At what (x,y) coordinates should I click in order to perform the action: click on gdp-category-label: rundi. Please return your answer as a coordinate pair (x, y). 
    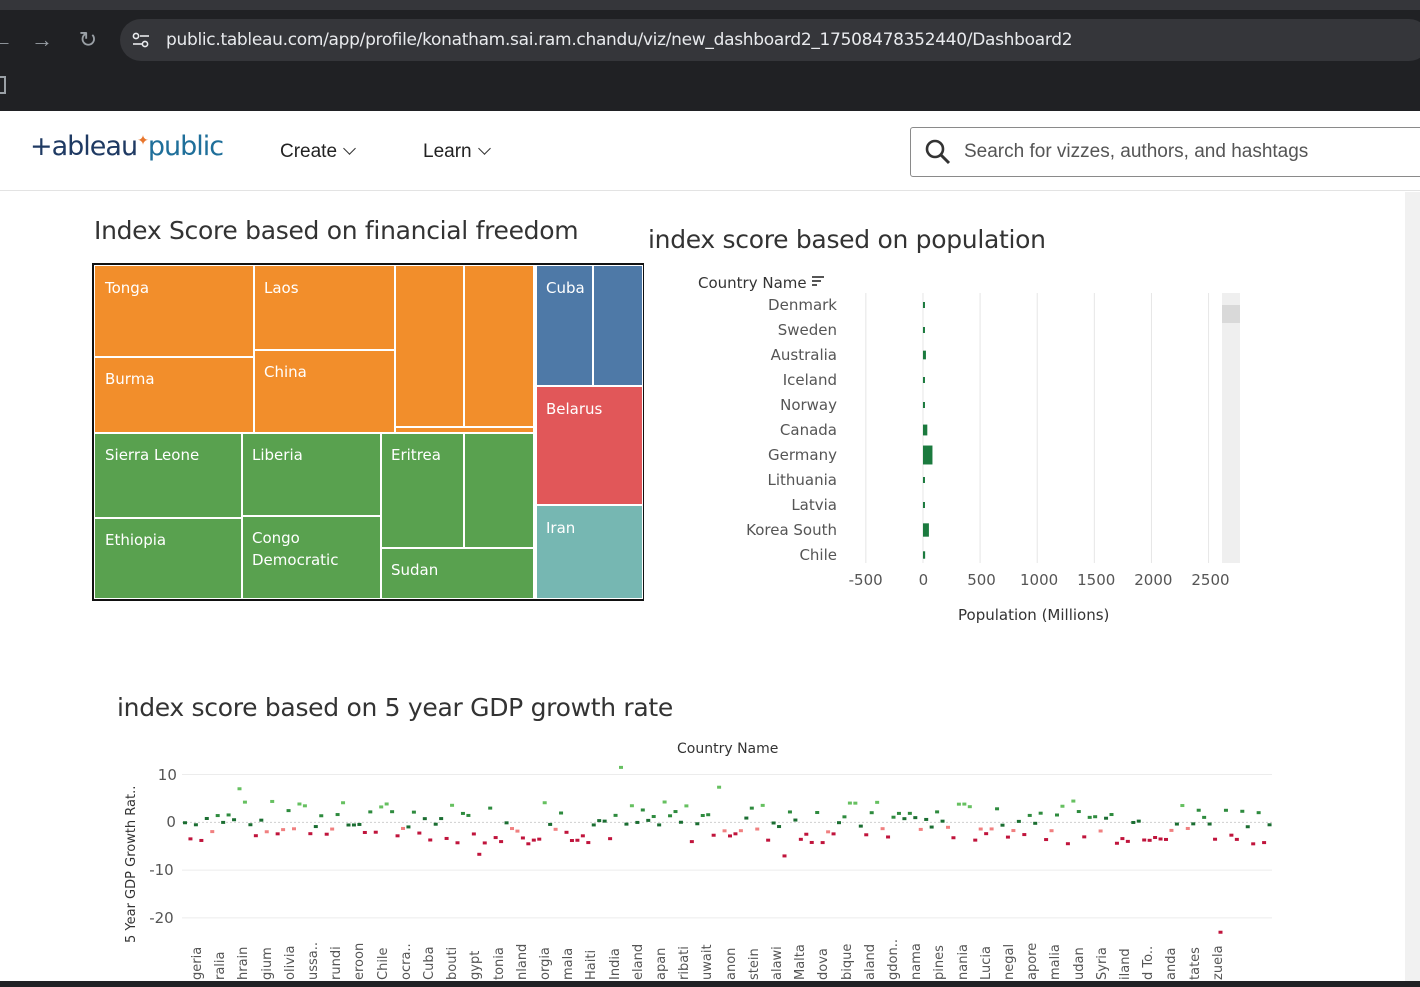
    Looking at the image, I should click on (336, 963).